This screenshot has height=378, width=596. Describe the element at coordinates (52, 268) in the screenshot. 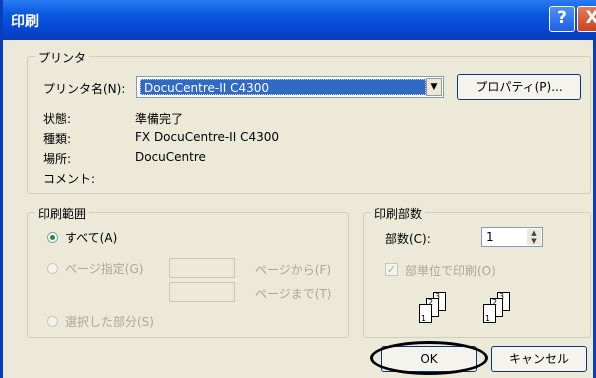

I see `page-range-radio` at that location.